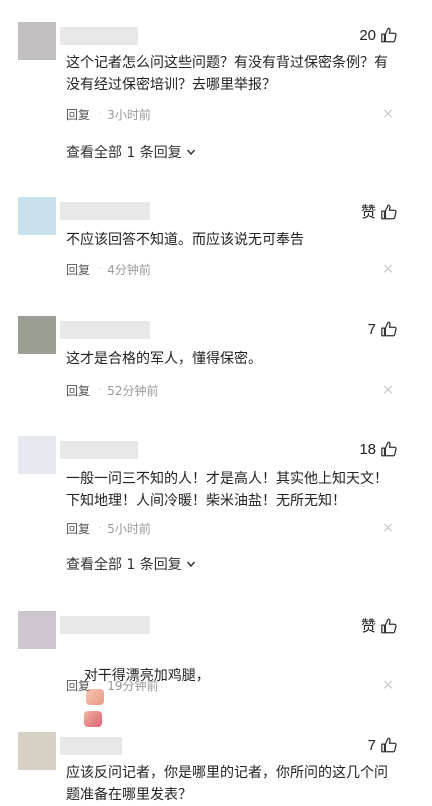 This screenshot has width=432, height=806. Describe the element at coordinates (129, 529) in the screenshot. I see `timestamp: 5小时前` at that location.